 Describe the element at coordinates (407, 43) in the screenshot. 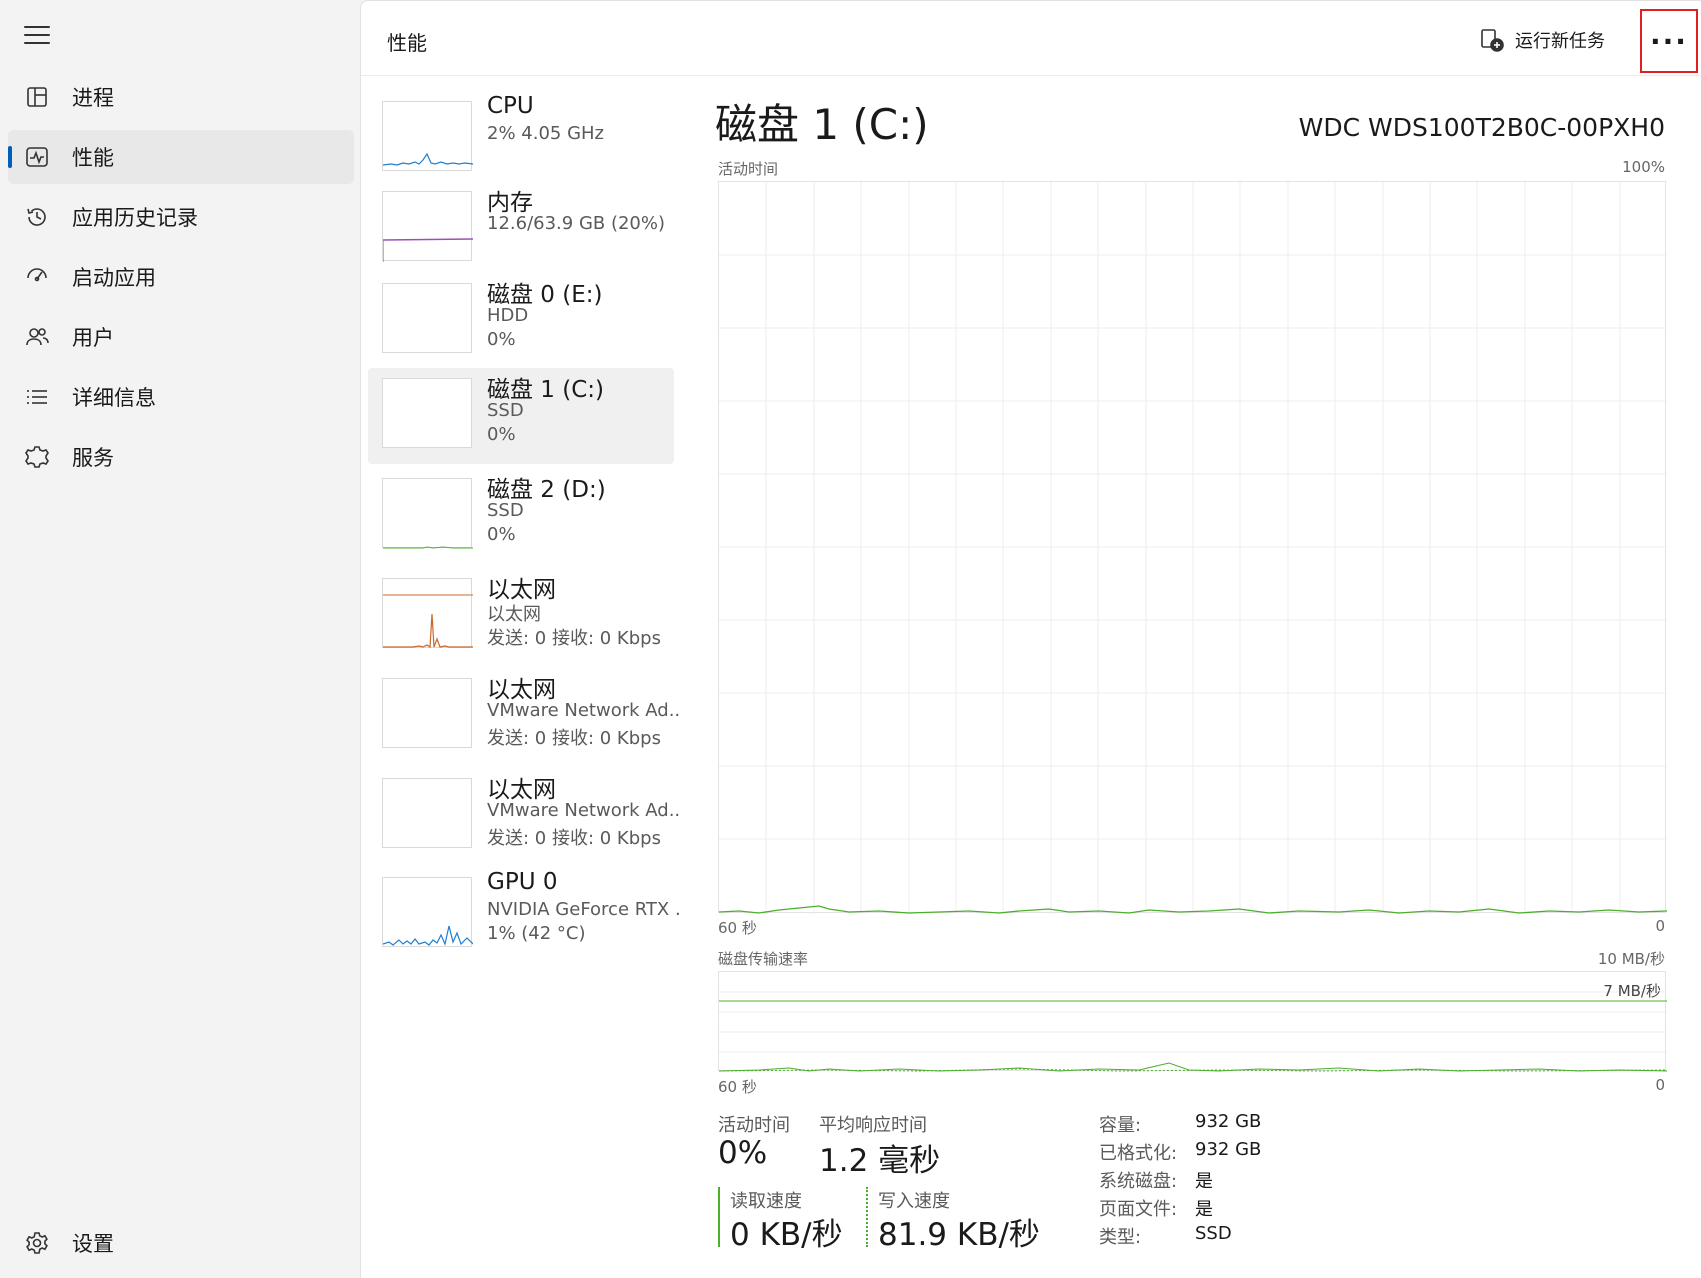

I see `page-title: 性能` at that location.